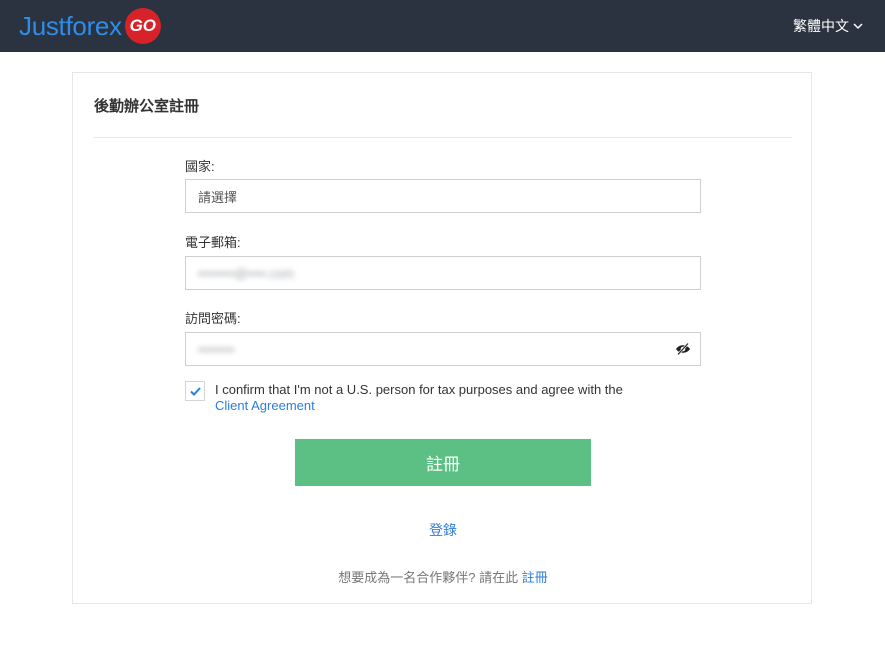 This screenshot has width=885, height=651. I want to click on language-selector: 繁體中文, so click(828, 26).